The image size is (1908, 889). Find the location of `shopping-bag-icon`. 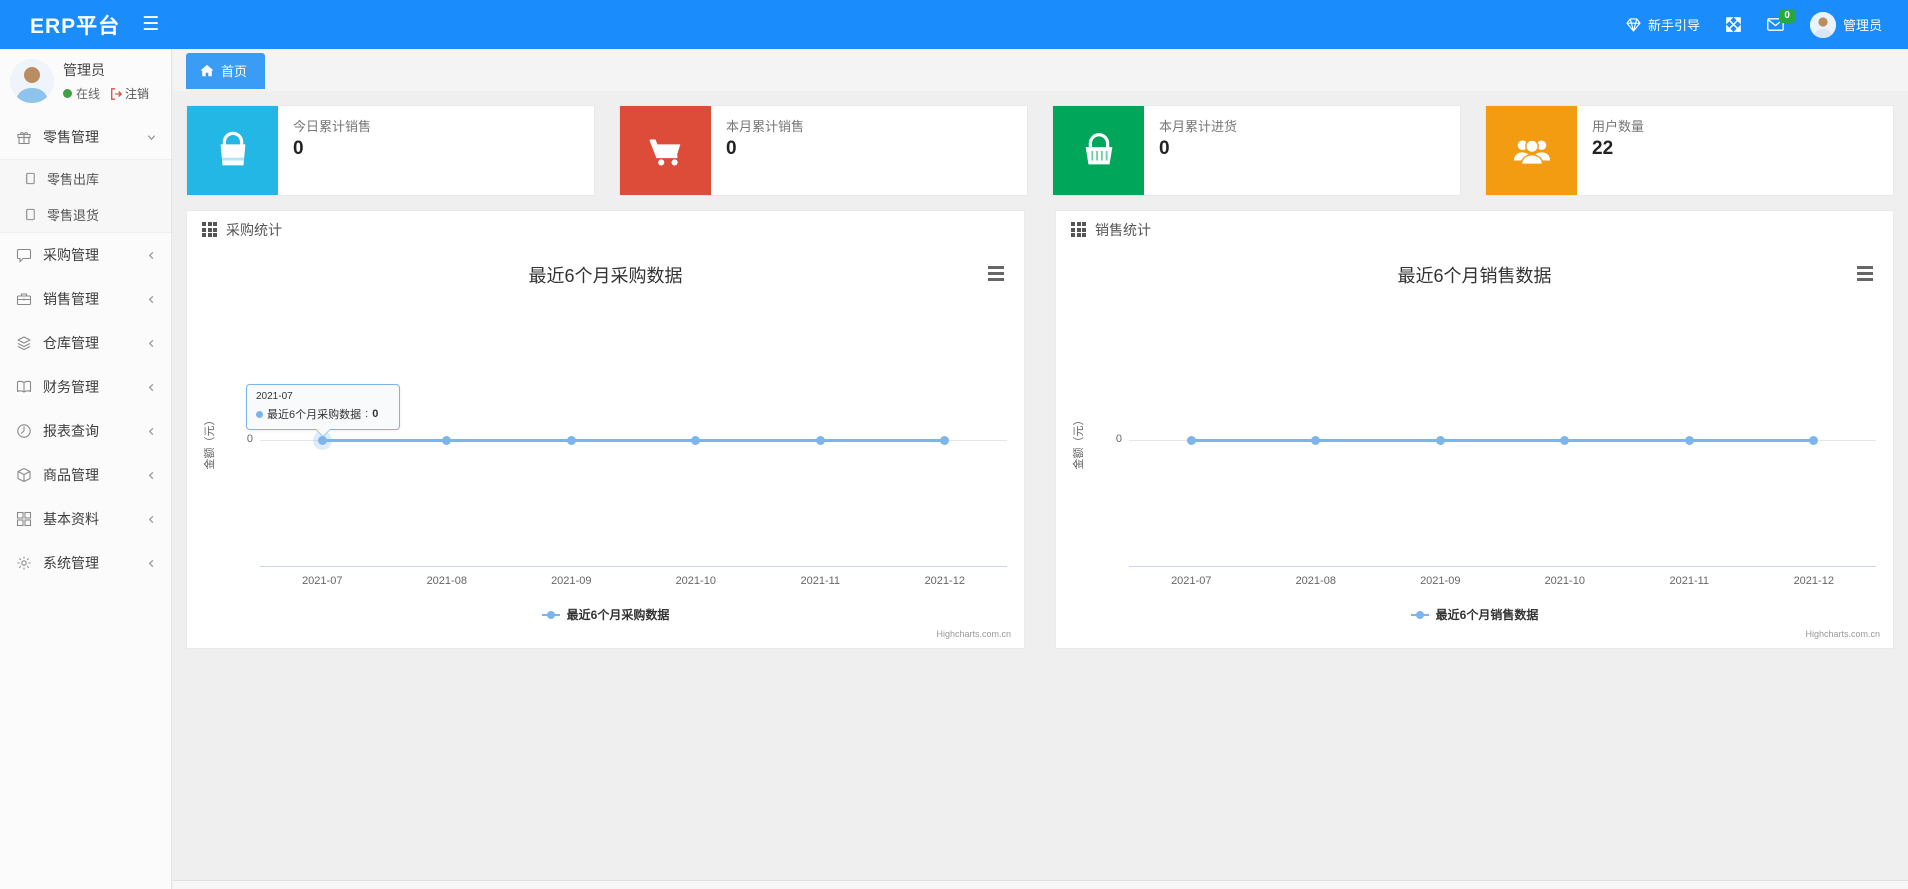

shopping-bag-icon is located at coordinates (232, 150).